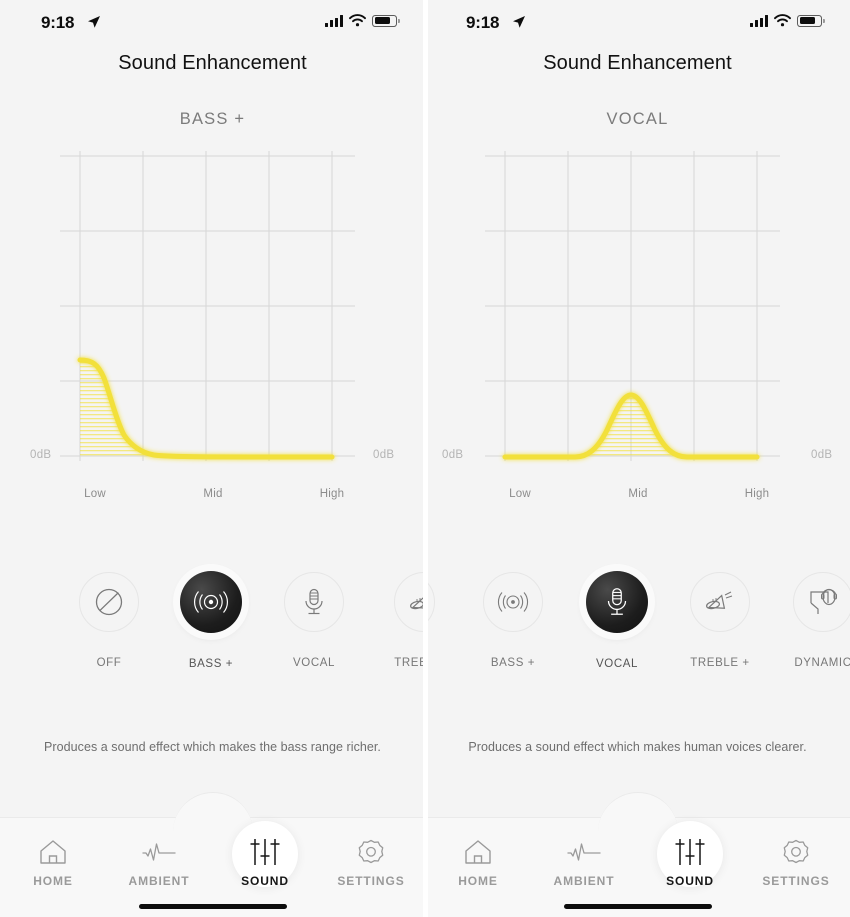 This screenshot has width=850, height=917. I want to click on current-preset-name: BASS +, so click(212, 119).